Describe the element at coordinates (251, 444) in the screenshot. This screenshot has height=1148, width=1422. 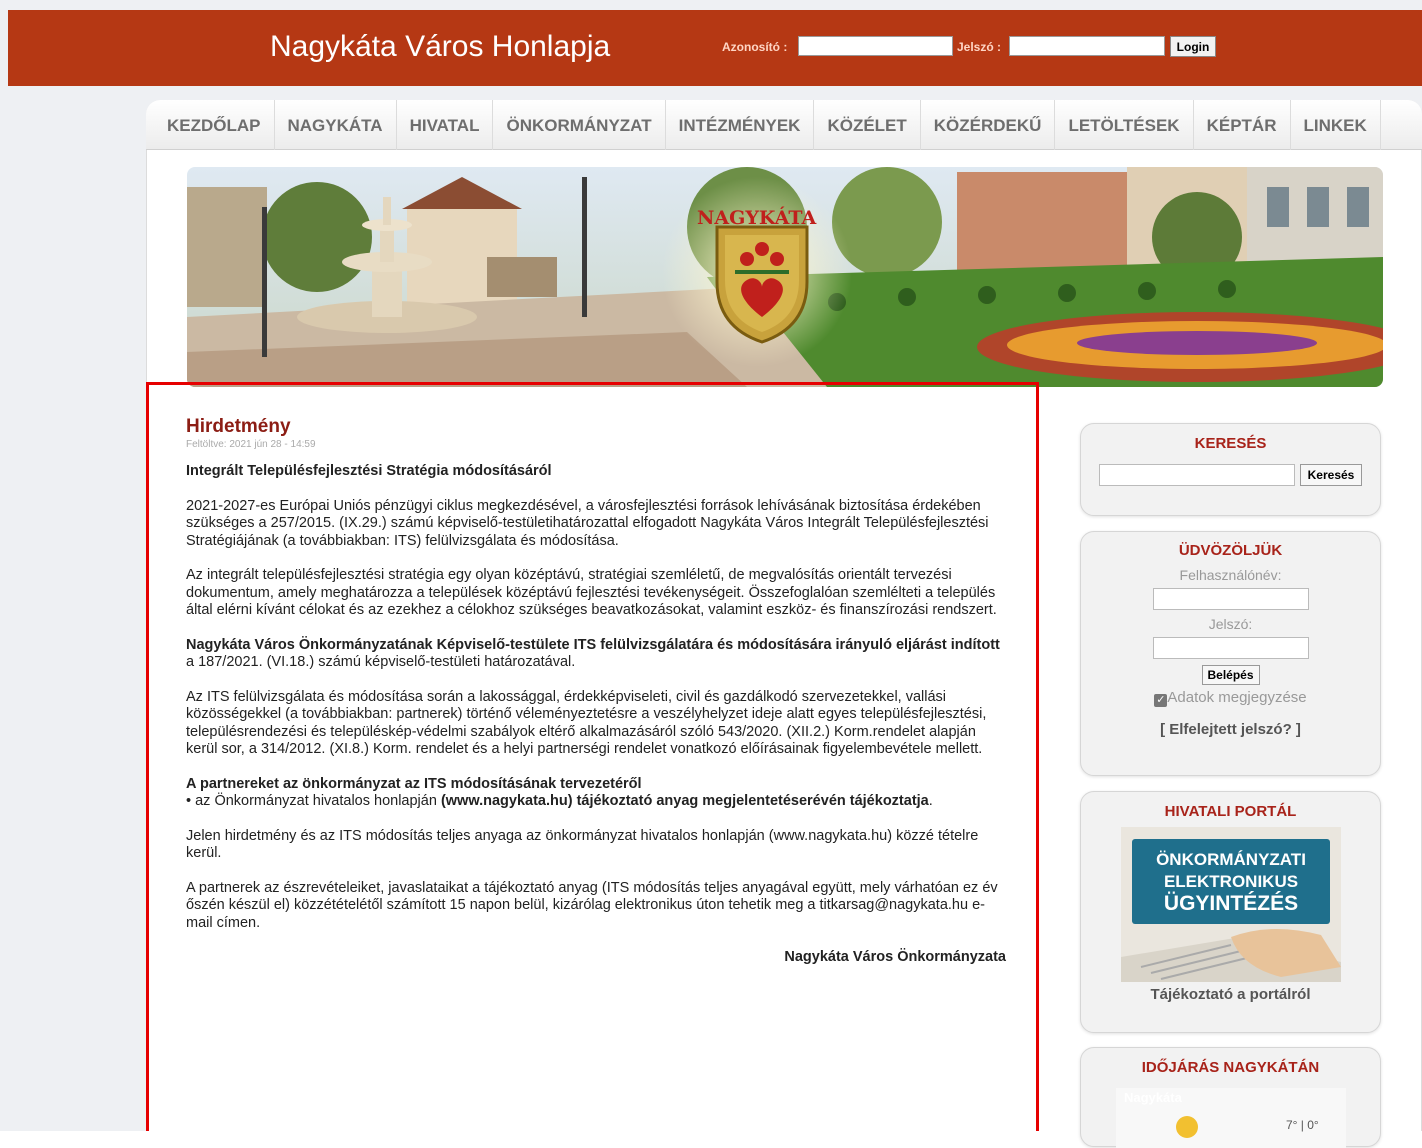
I see `article-posted-date: Feltöltve: 2021 jún 28 - 14:59` at that location.